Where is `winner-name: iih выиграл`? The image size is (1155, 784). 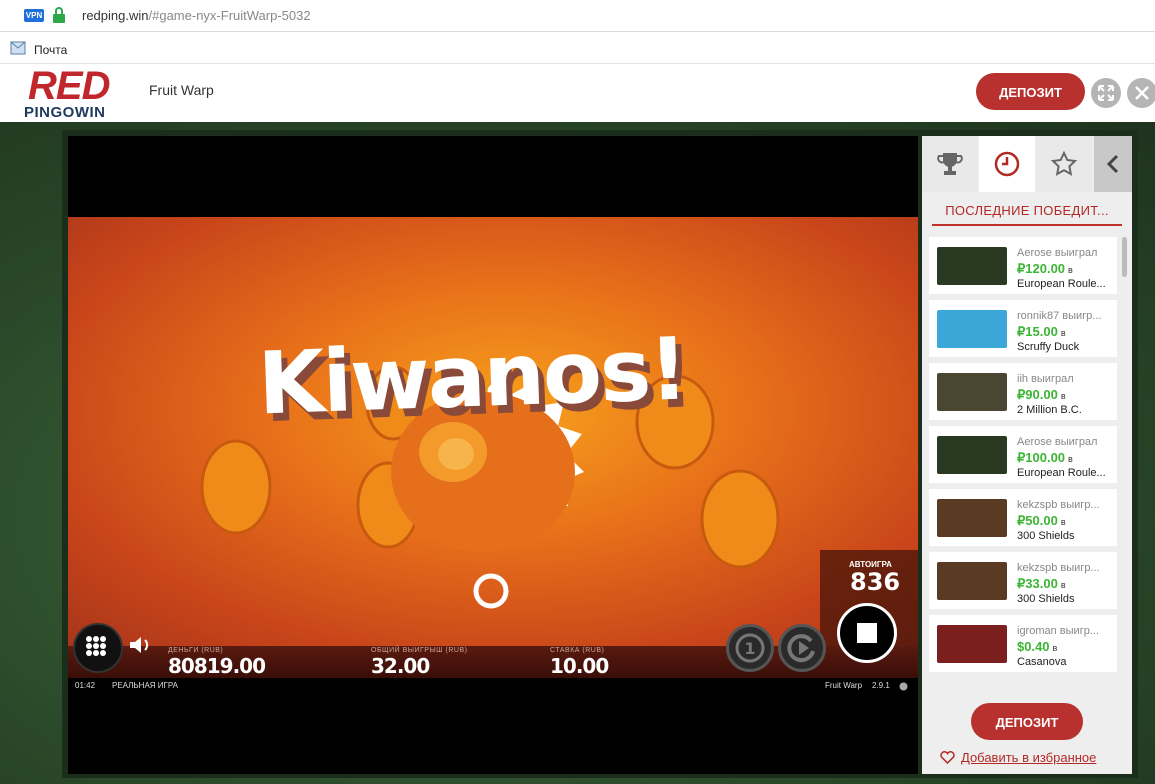
winner-name: iih выиграл is located at coordinates (1045, 379).